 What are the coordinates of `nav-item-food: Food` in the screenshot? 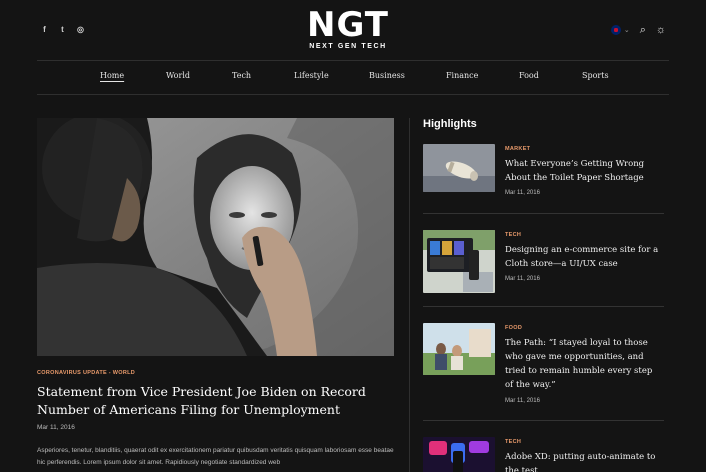 It's located at (529, 75).